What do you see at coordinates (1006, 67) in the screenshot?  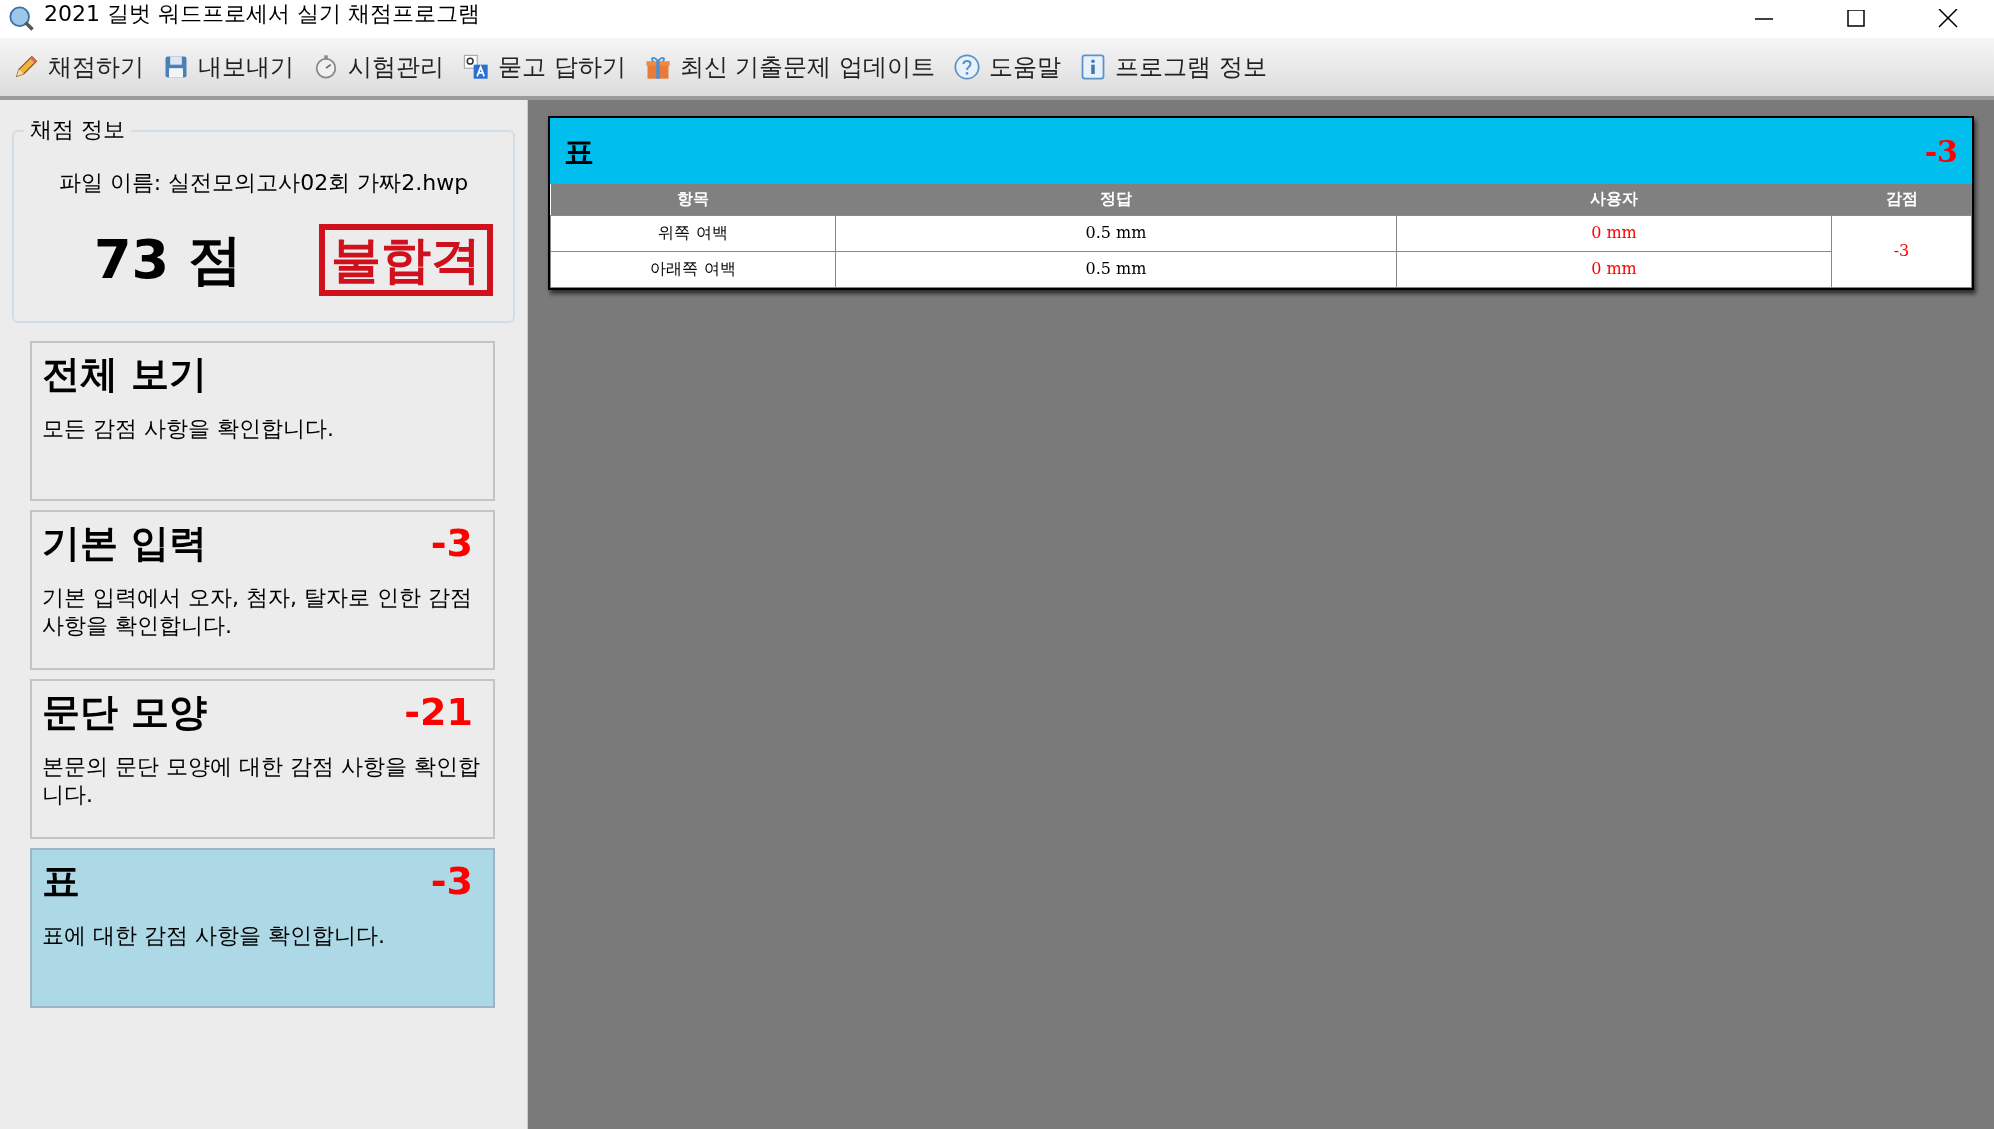 I see `toolbar-button: 도움말` at bounding box center [1006, 67].